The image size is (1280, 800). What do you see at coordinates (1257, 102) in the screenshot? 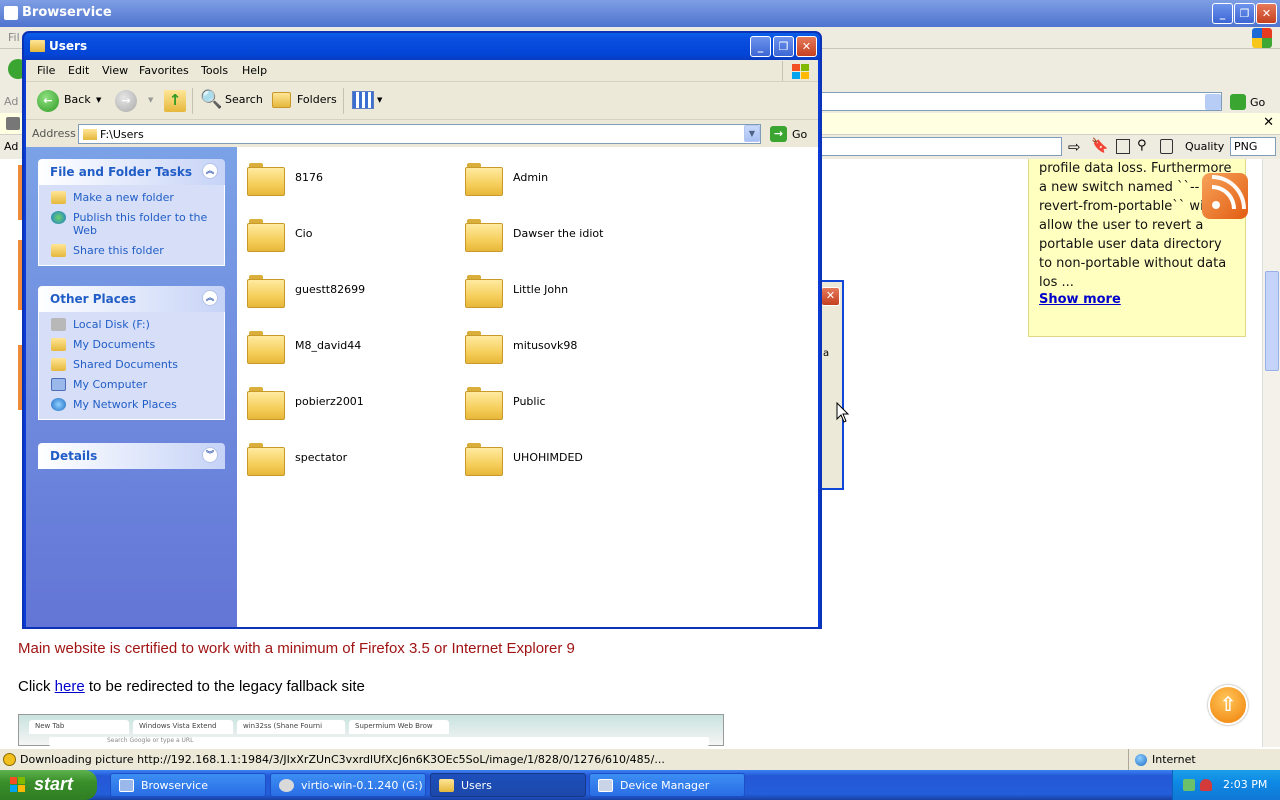
I see `browser-go-button: Go` at bounding box center [1257, 102].